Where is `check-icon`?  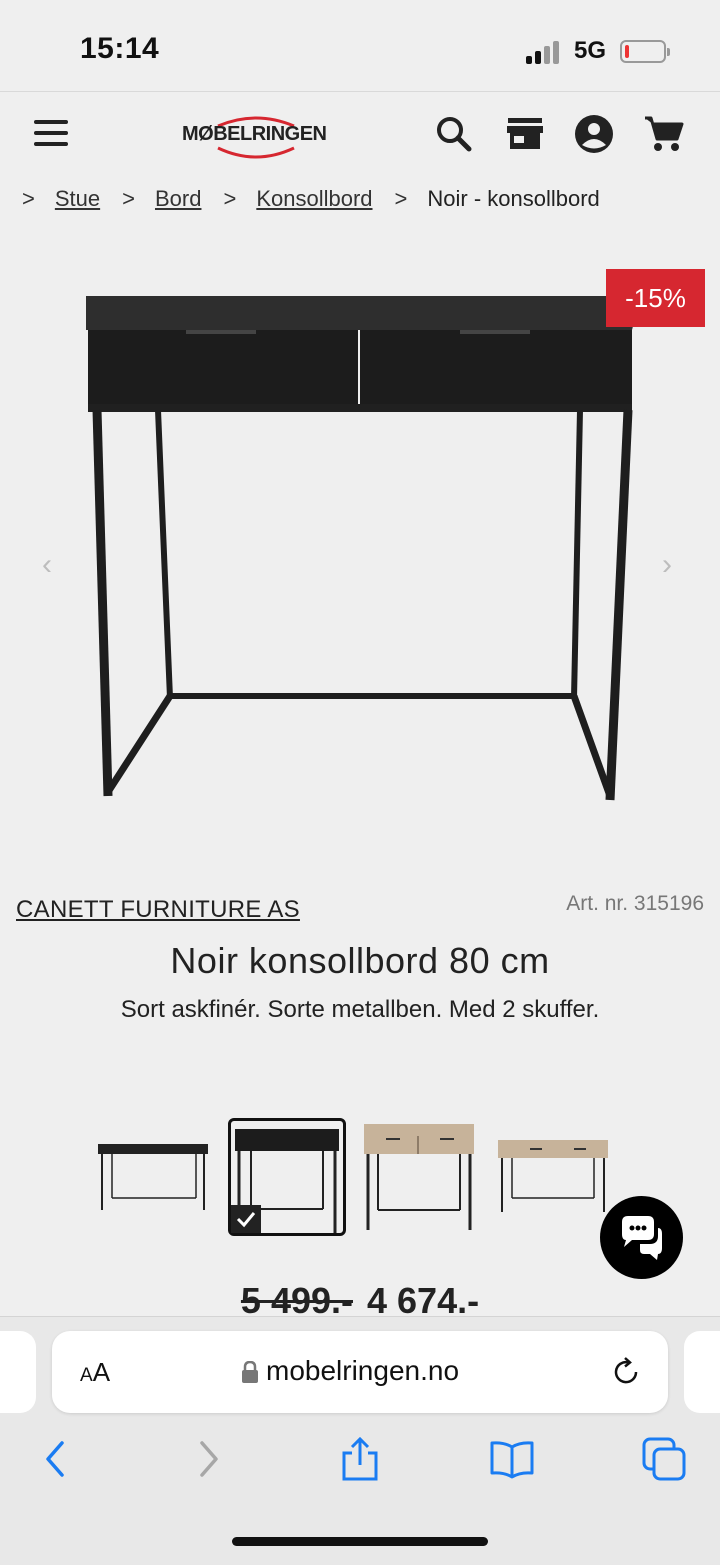
check-icon is located at coordinates (246, 1219).